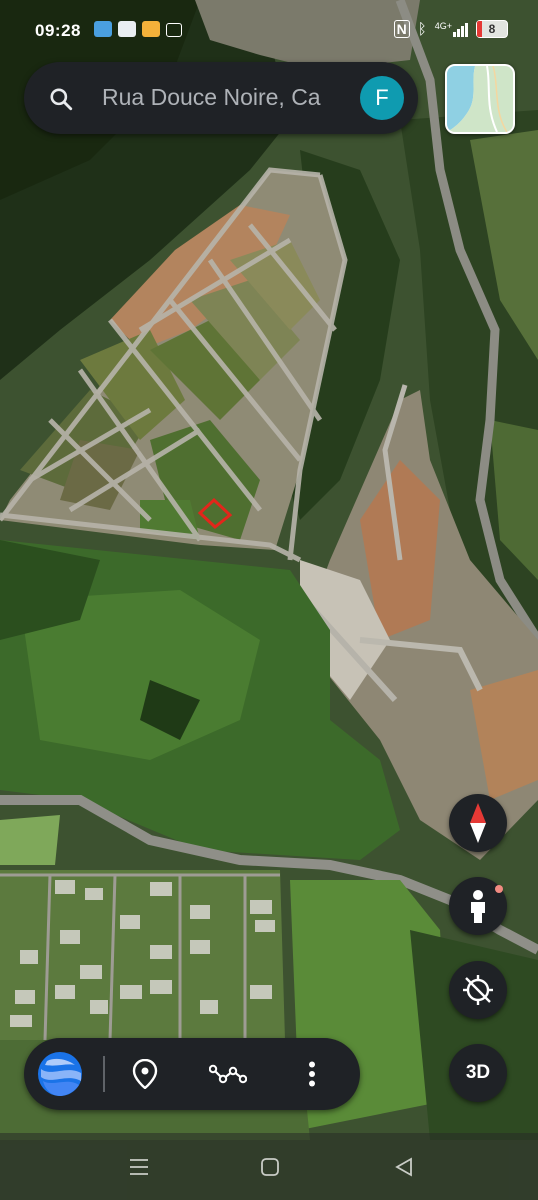  I want to click on nfc-icon: N, so click(401, 29).